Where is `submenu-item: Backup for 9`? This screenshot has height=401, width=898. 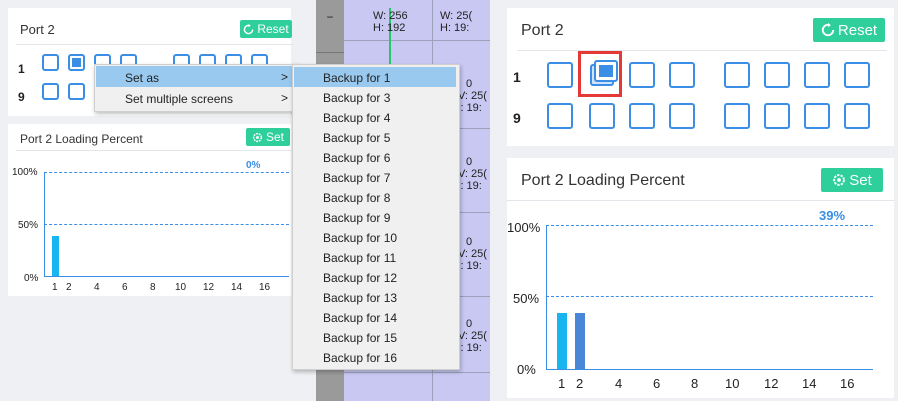
submenu-item: Backup for 9 is located at coordinates (356, 218).